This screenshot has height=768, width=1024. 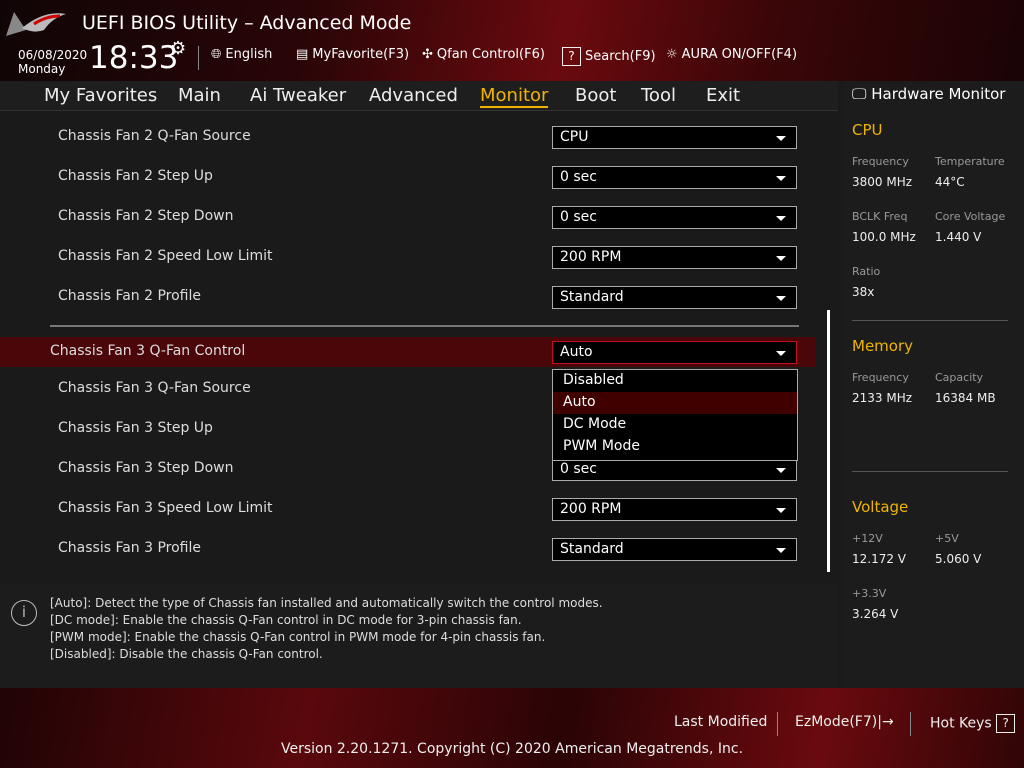 I want to click on info-icon: i, so click(x=24, y=613).